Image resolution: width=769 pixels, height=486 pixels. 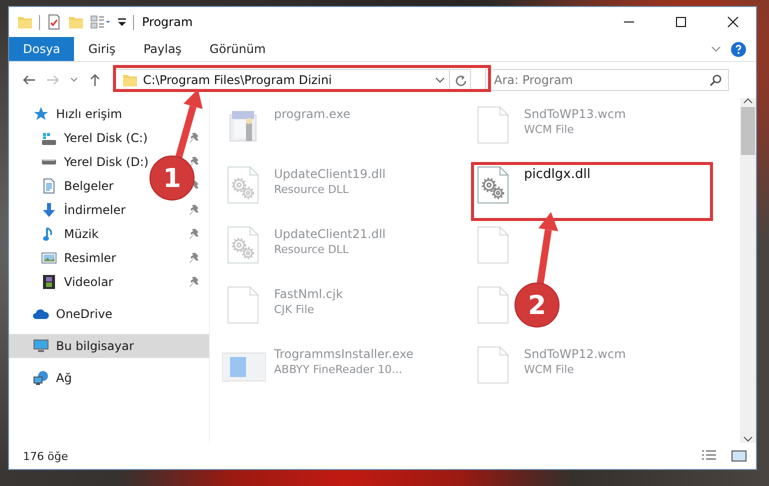 What do you see at coordinates (748, 101) in the screenshot?
I see `scroll-up-icon` at bounding box center [748, 101].